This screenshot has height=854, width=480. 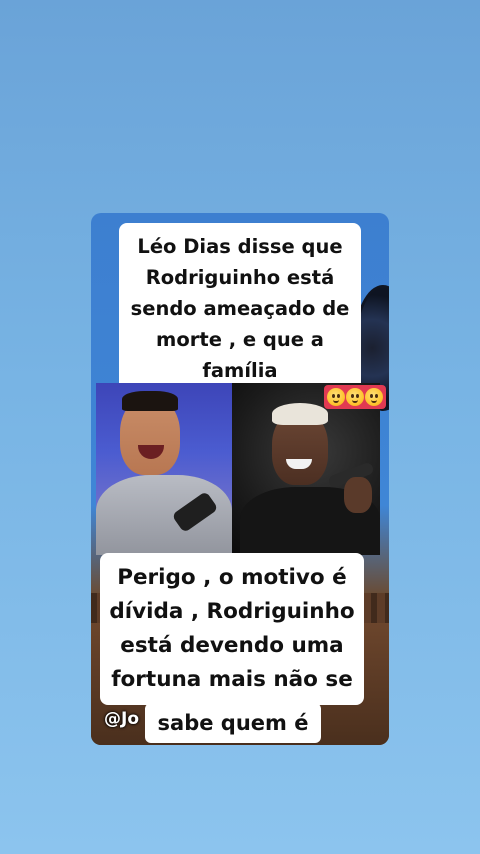 I want to click on emoji-strip, so click(x=355, y=397).